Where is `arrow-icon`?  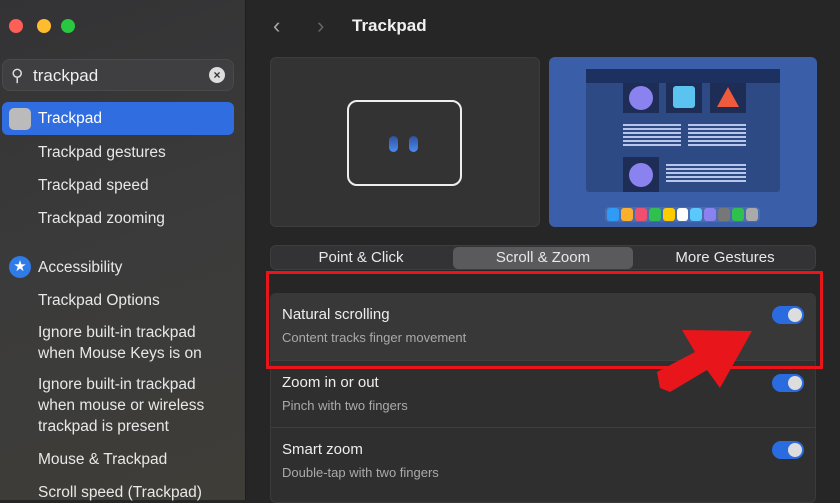 arrow-icon is located at coordinates (704, 361).